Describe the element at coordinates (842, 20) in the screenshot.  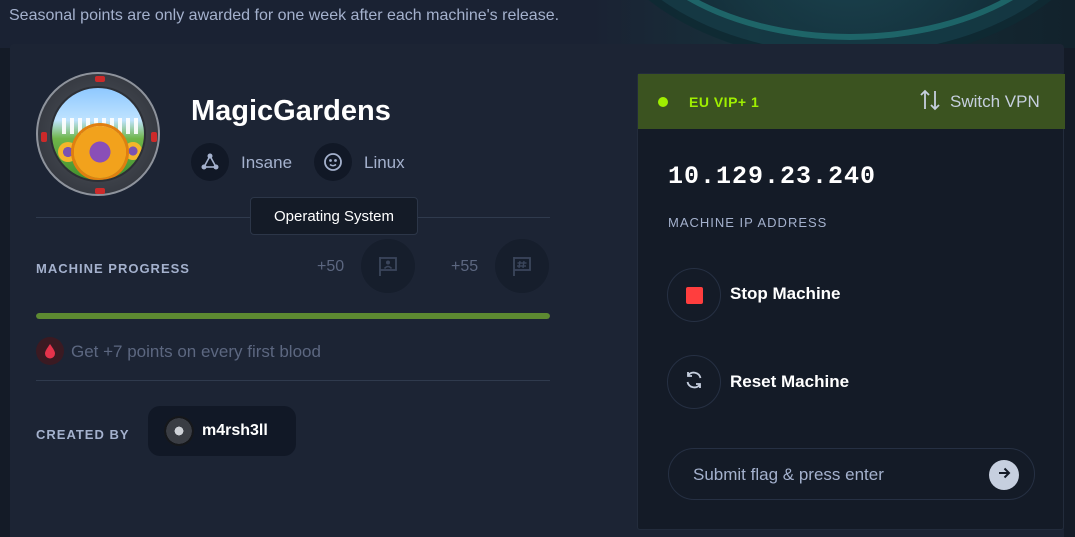
I see `banner-artwork` at that location.